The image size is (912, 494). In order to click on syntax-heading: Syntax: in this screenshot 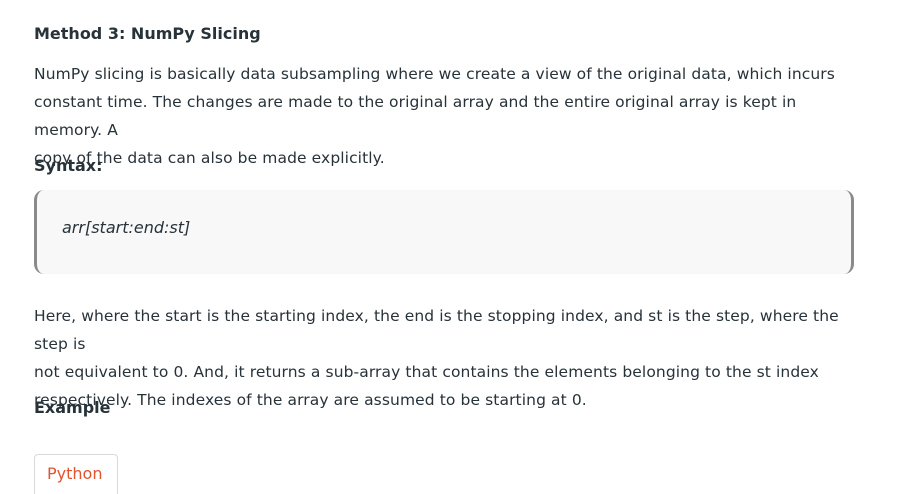, I will do `click(68, 165)`.